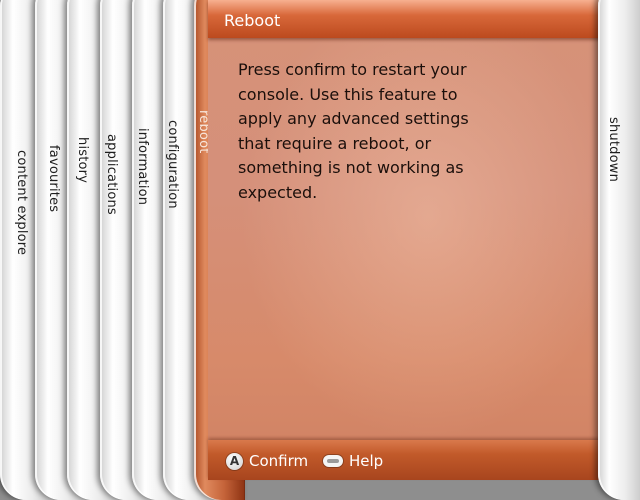  I want to click on panel-title: Reboot, so click(252, 20).